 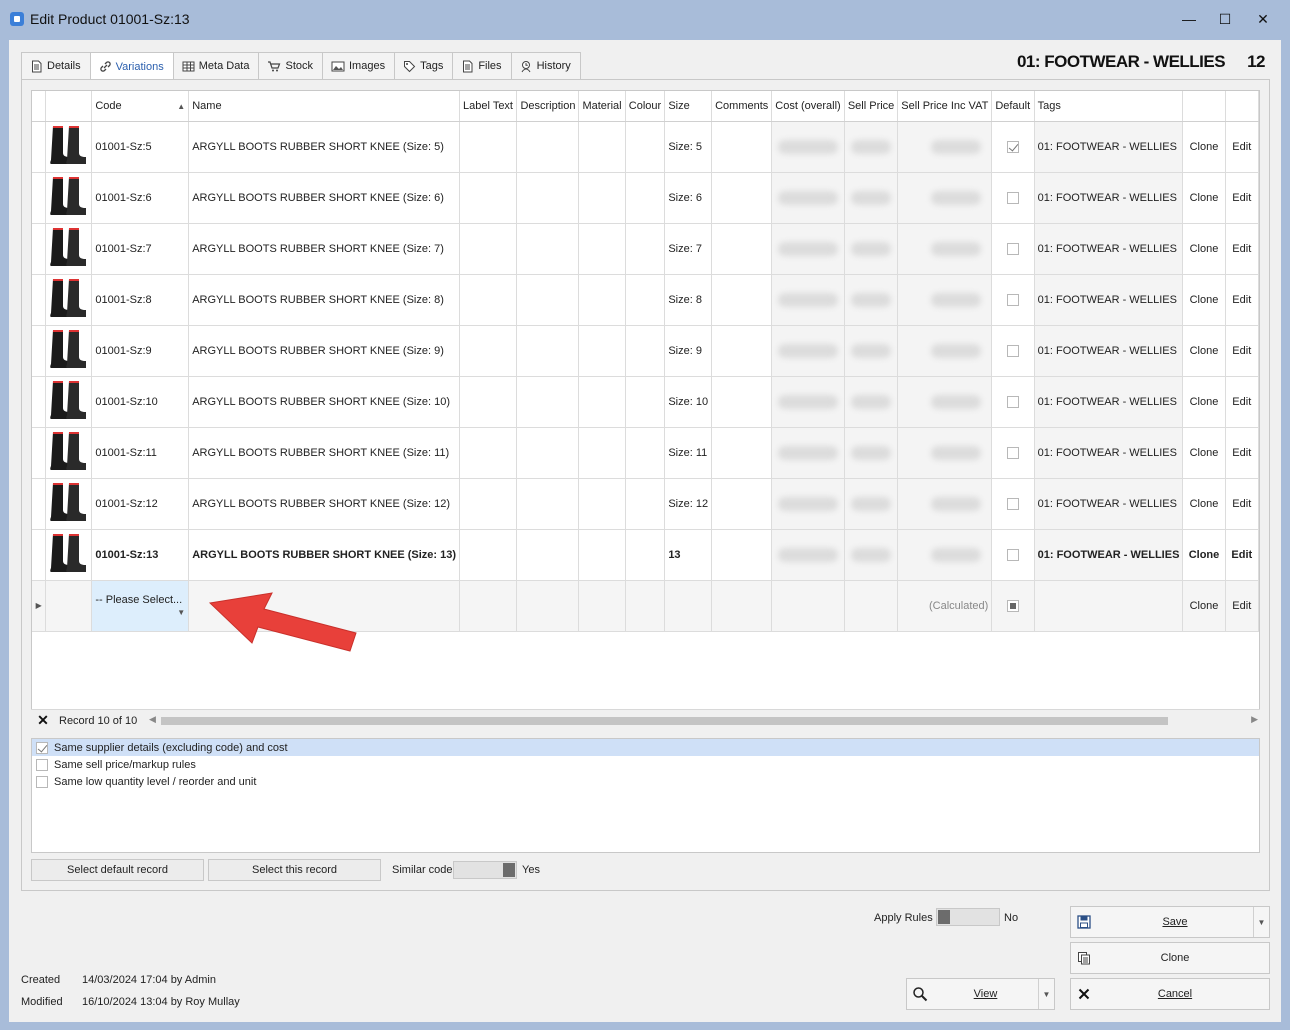 I want to click on cell-code: 01001-Sz:7, so click(x=140, y=249).